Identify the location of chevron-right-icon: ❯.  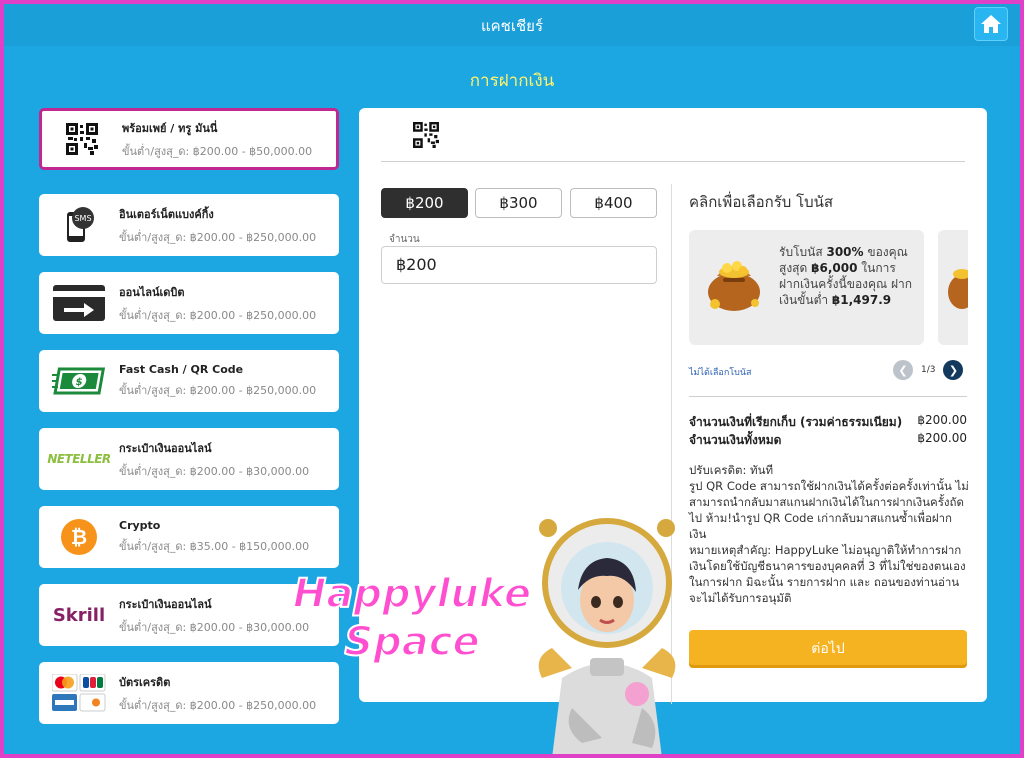
(953, 370).